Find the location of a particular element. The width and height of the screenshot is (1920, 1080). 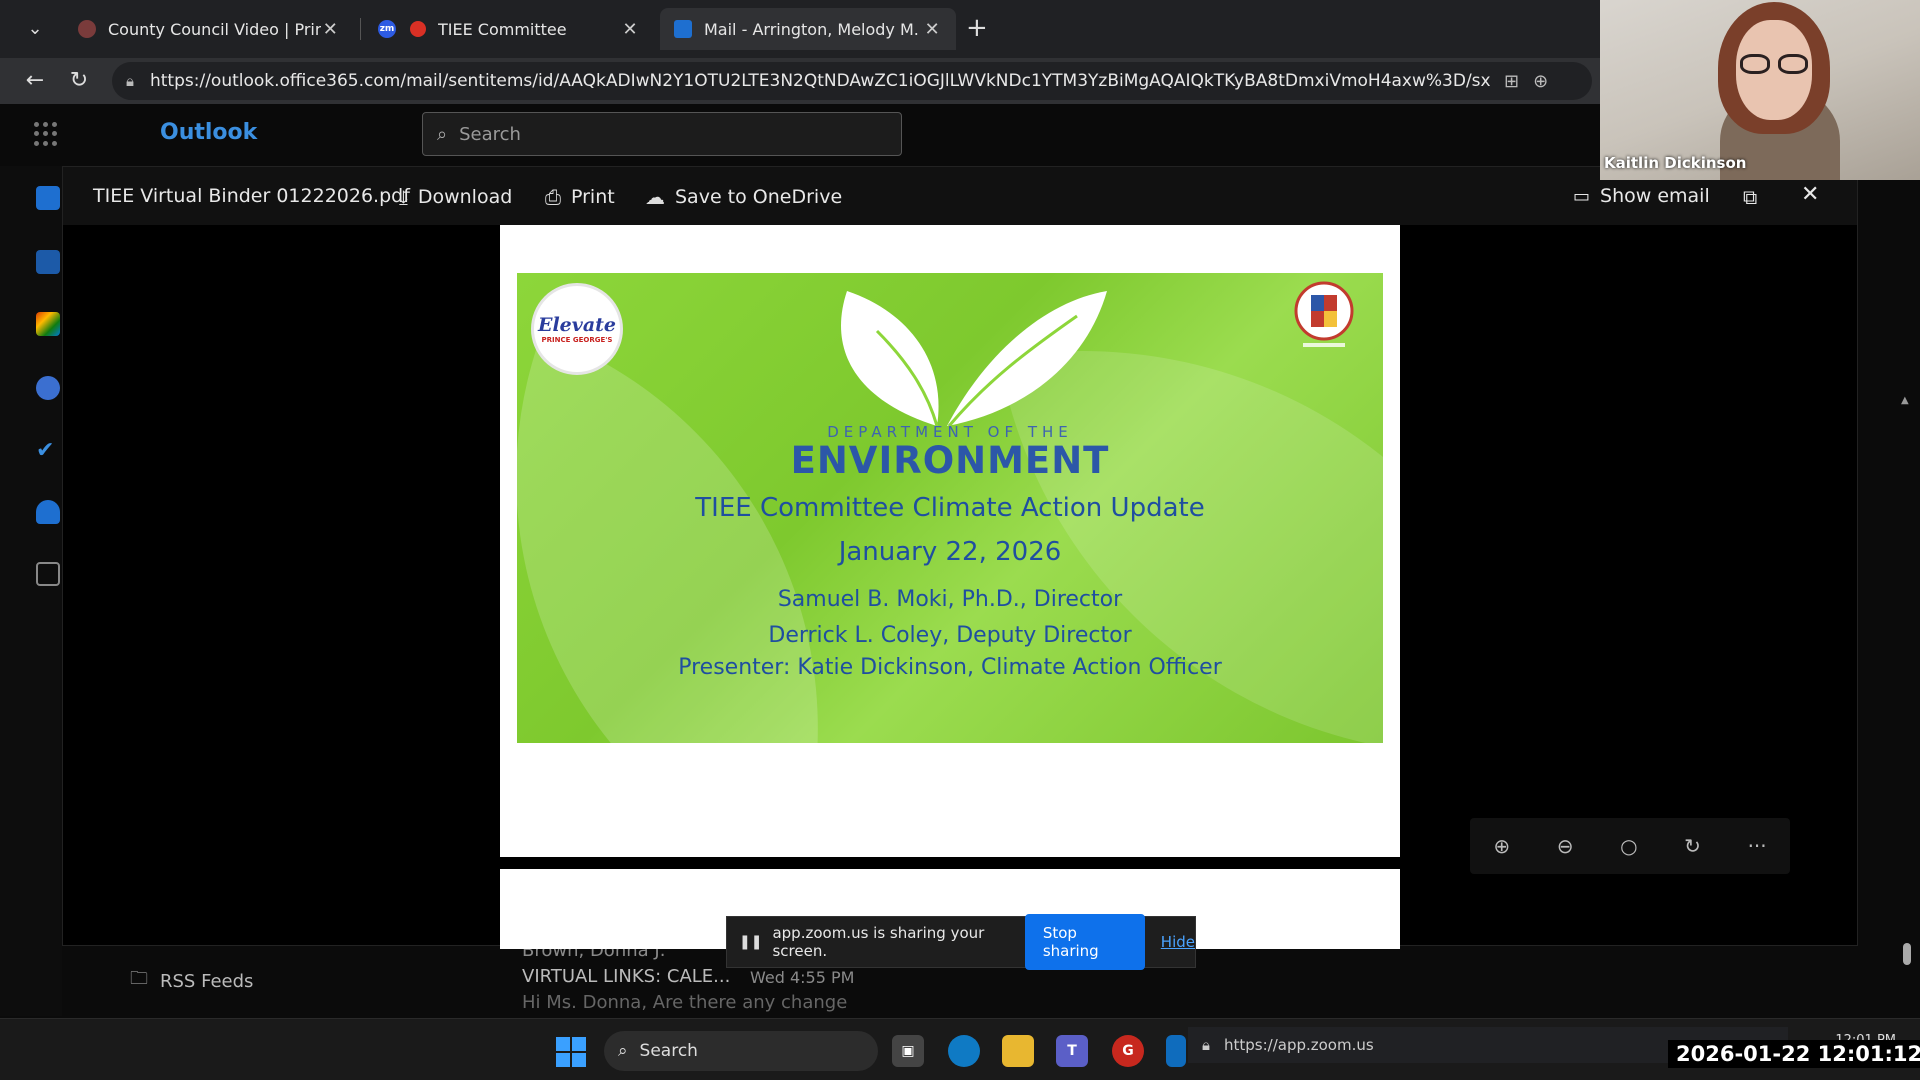

outlook-icon is located at coordinates (683, 29).